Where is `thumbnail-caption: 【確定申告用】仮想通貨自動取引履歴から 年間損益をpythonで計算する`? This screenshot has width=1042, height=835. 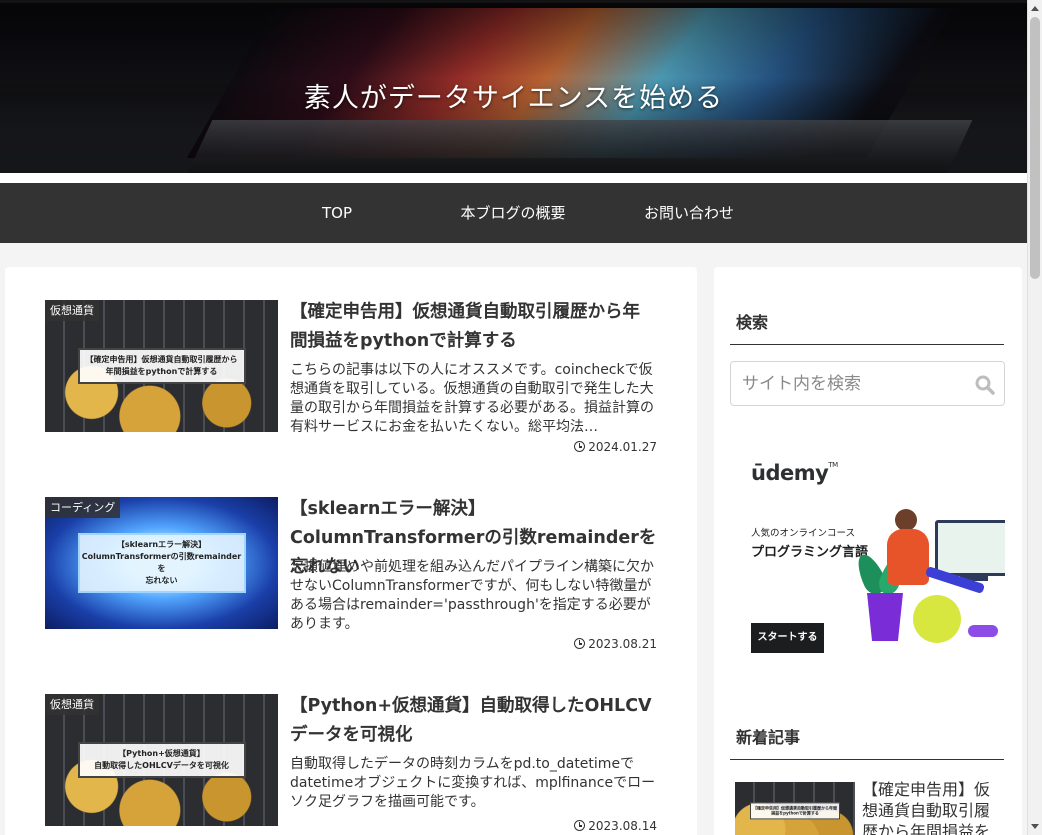 thumbnail-caption: 【確定申告用】仮想通貨自動取引履歴から 年間損益をpythonで計算する is located at coordinates (161, 366).